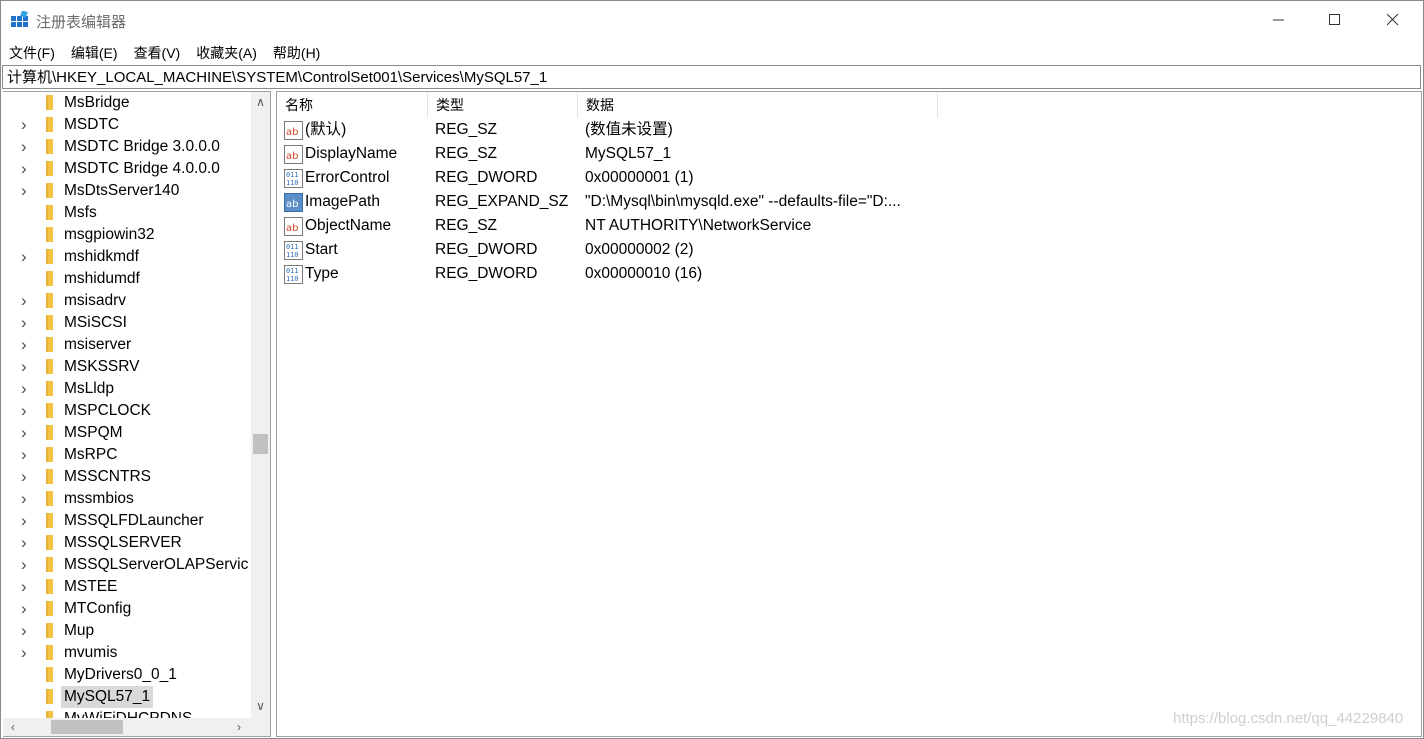 The image size is (1424, 739). What do you see at coordinates (95, 300) in the screenshot?
I see `tree-item-label: msisadrv` at bounding box center [95, 300].